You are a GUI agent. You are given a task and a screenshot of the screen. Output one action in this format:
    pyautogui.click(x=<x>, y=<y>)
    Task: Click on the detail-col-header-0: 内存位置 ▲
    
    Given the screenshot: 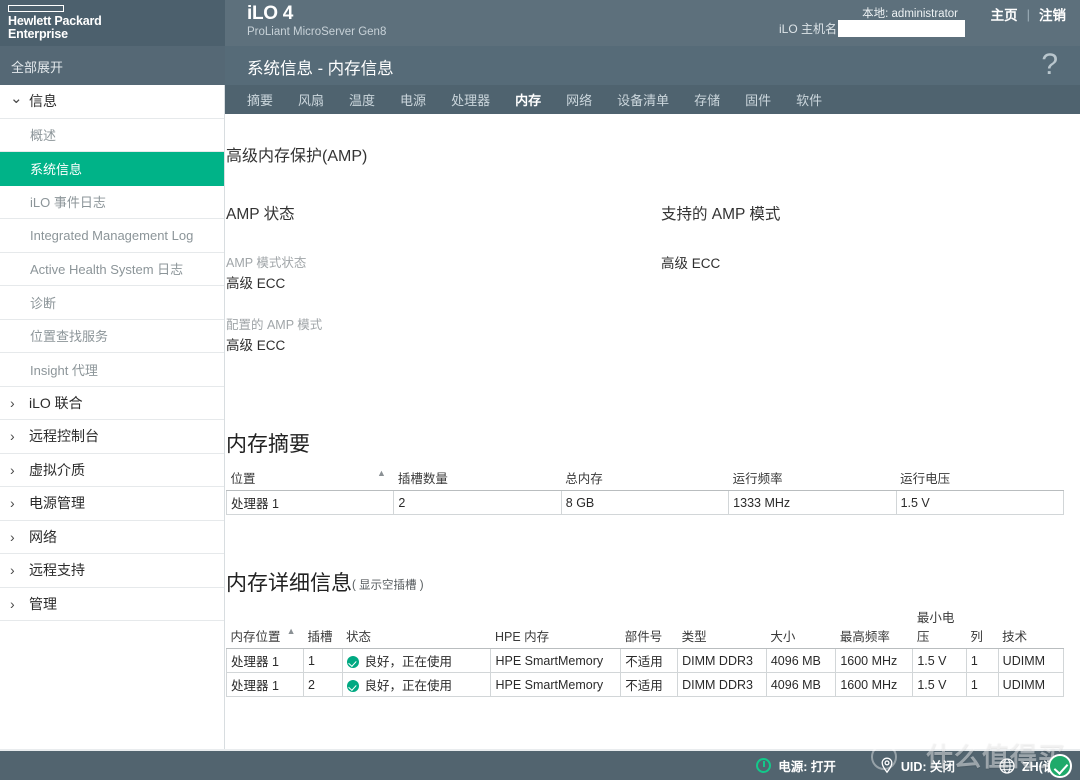 What is the action you would take?
    pyautogui.click(x=265, y=627)
    